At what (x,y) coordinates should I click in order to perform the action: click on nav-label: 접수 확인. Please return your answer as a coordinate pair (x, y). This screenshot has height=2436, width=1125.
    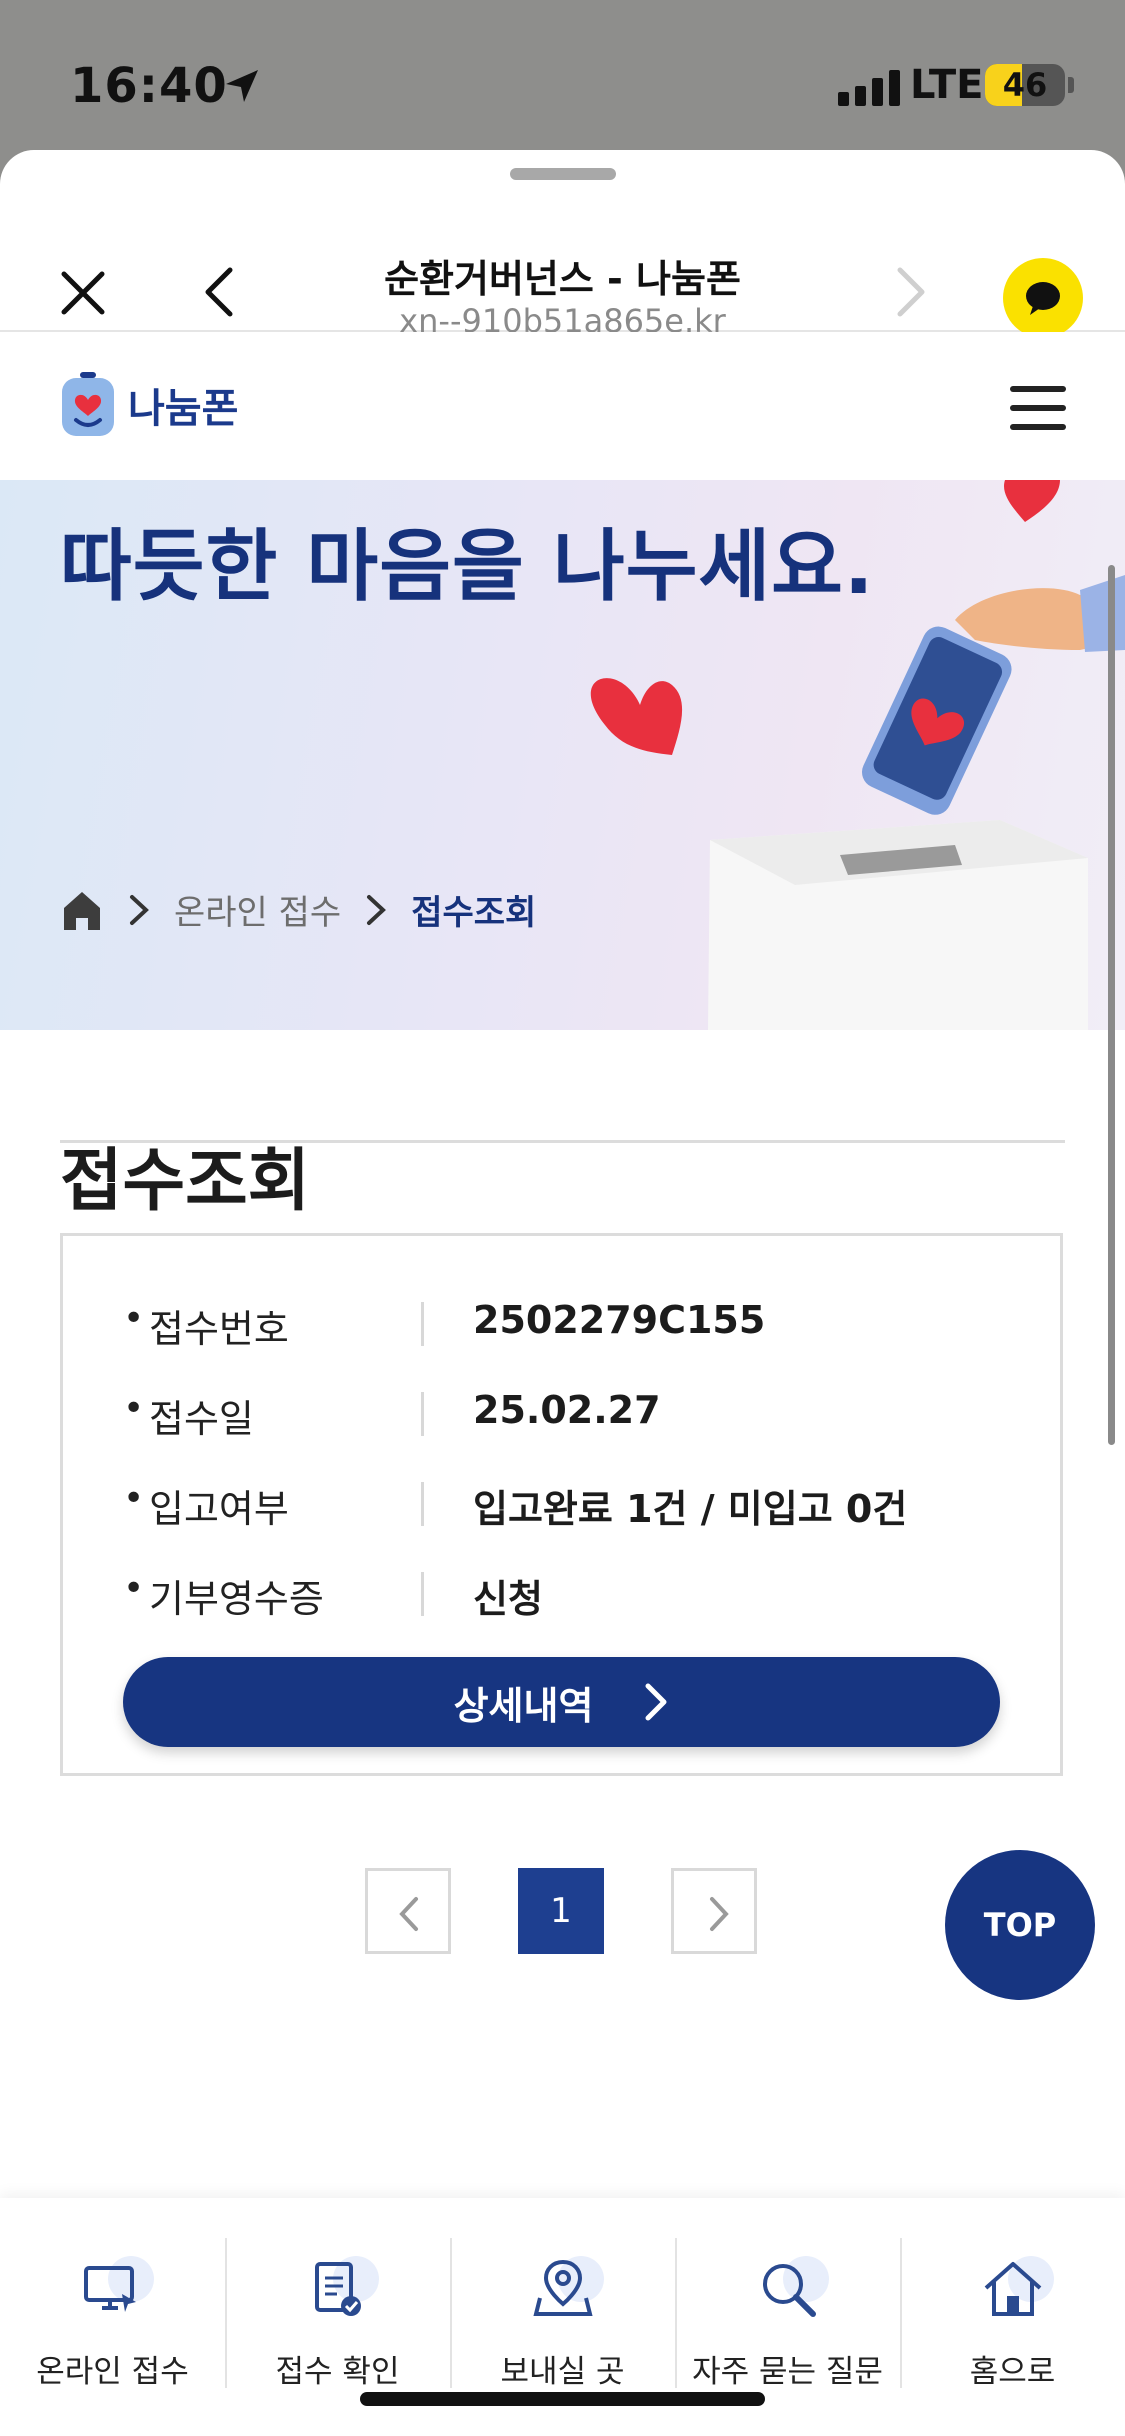
    Looking at the image, I should click on (337, 2372).